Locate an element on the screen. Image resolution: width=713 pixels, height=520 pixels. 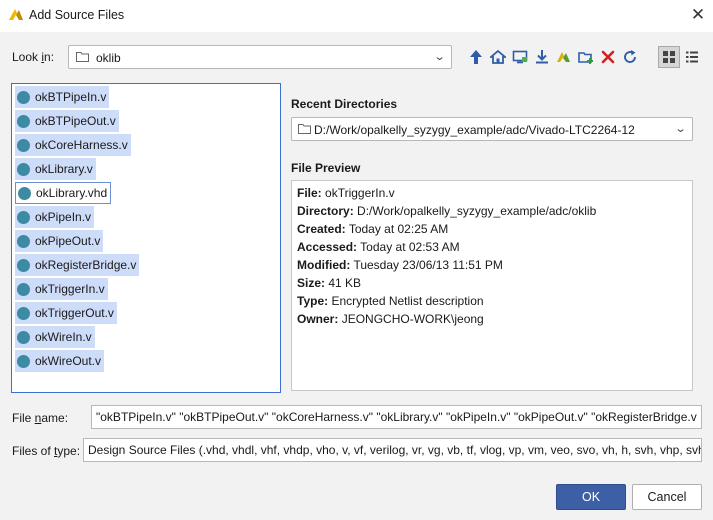
file-item: okLibrary.v is located at coordinates (55, 169).